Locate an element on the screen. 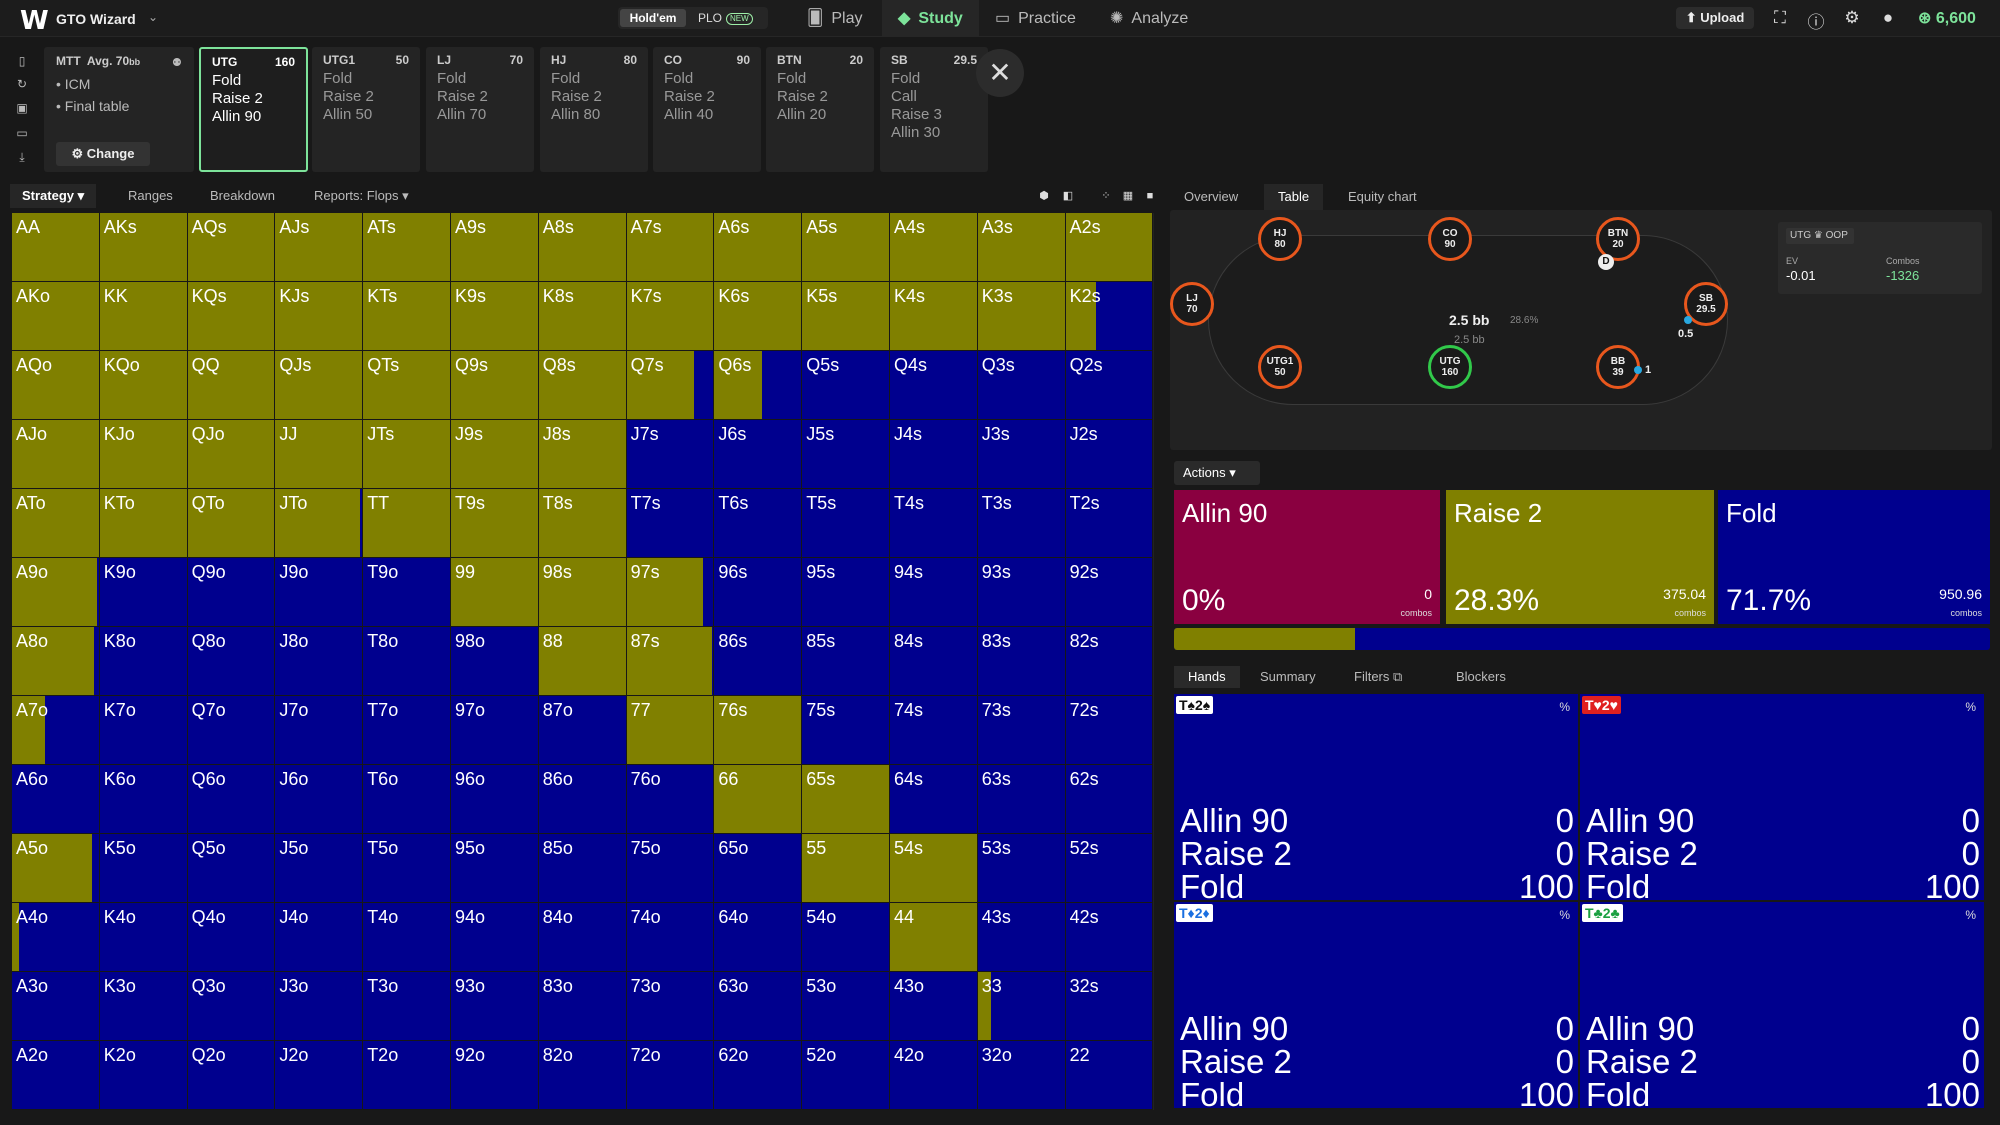 Image resolution: width=2000 pixels, height=1125 pixels. hand-cell-KK: KK is located at coordinates (143, 316).